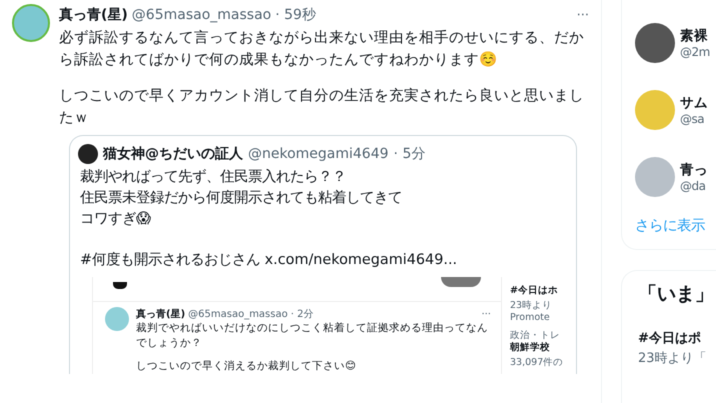  Describe the element at coordinates (532, 306) in the screenshot. I see `trend-meta: 23時より` at that location.